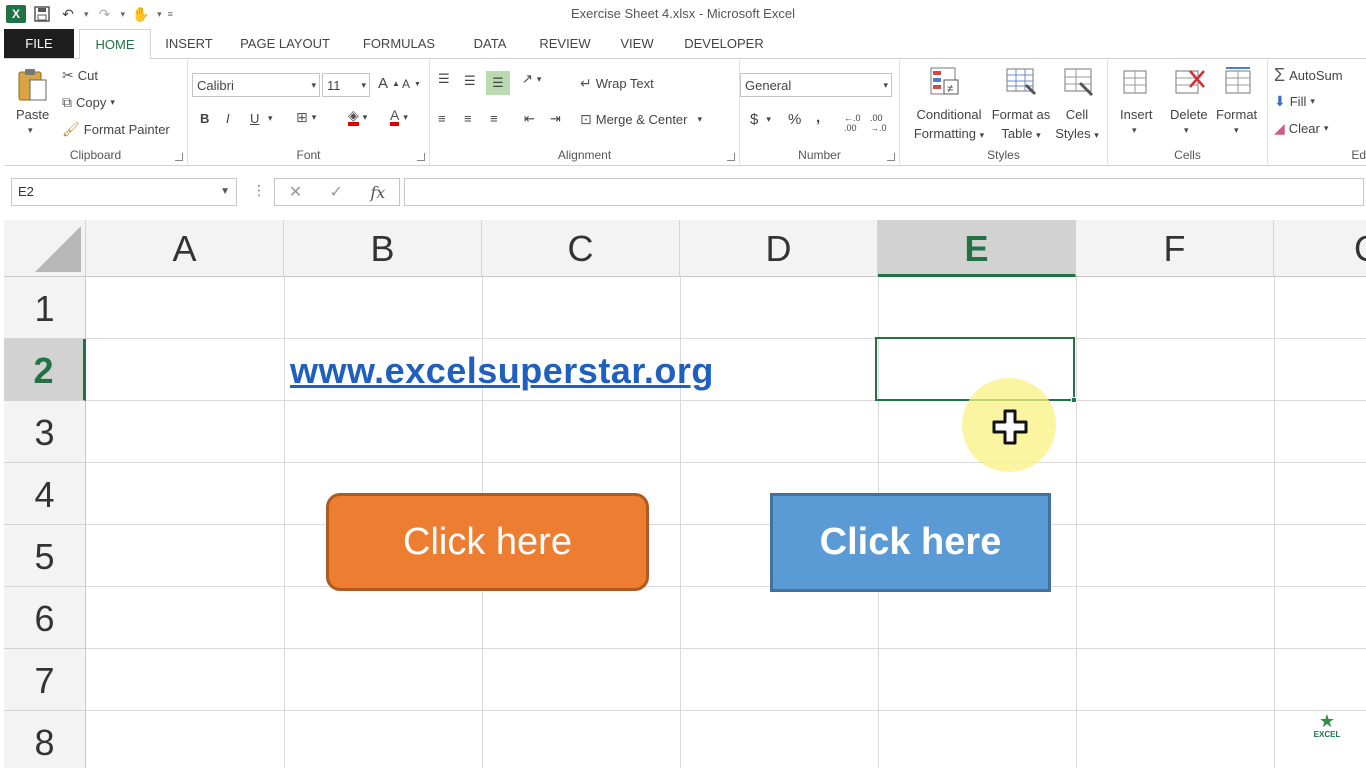 This screenshot has width=1366, height=768. I want to click on copy-button: ⧉ Copy ▾, so click(88, 102).